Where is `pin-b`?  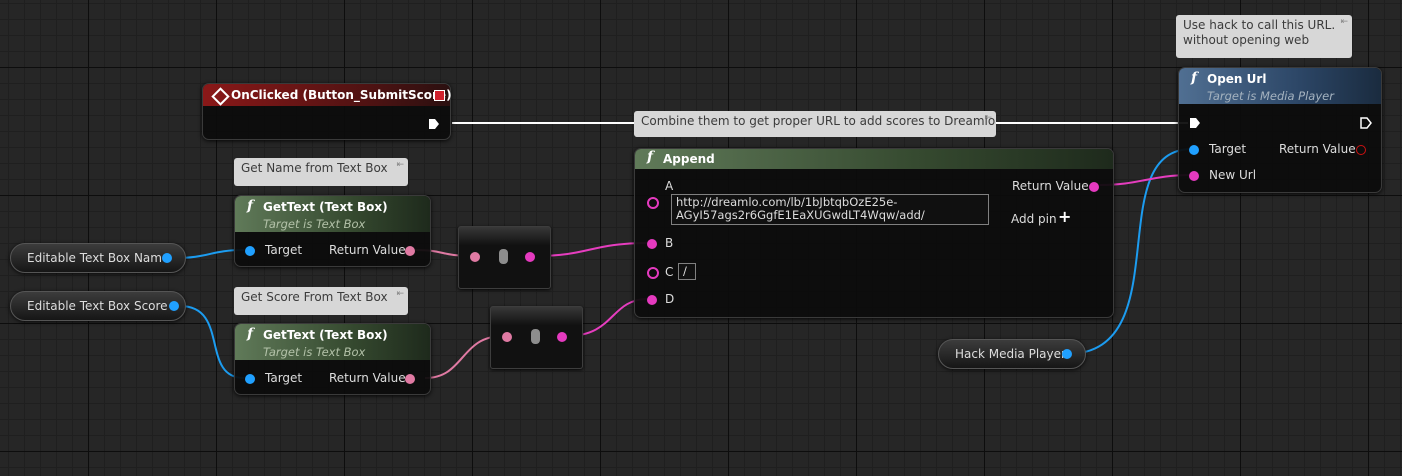
pin-b is located at coordinates (652, 244).